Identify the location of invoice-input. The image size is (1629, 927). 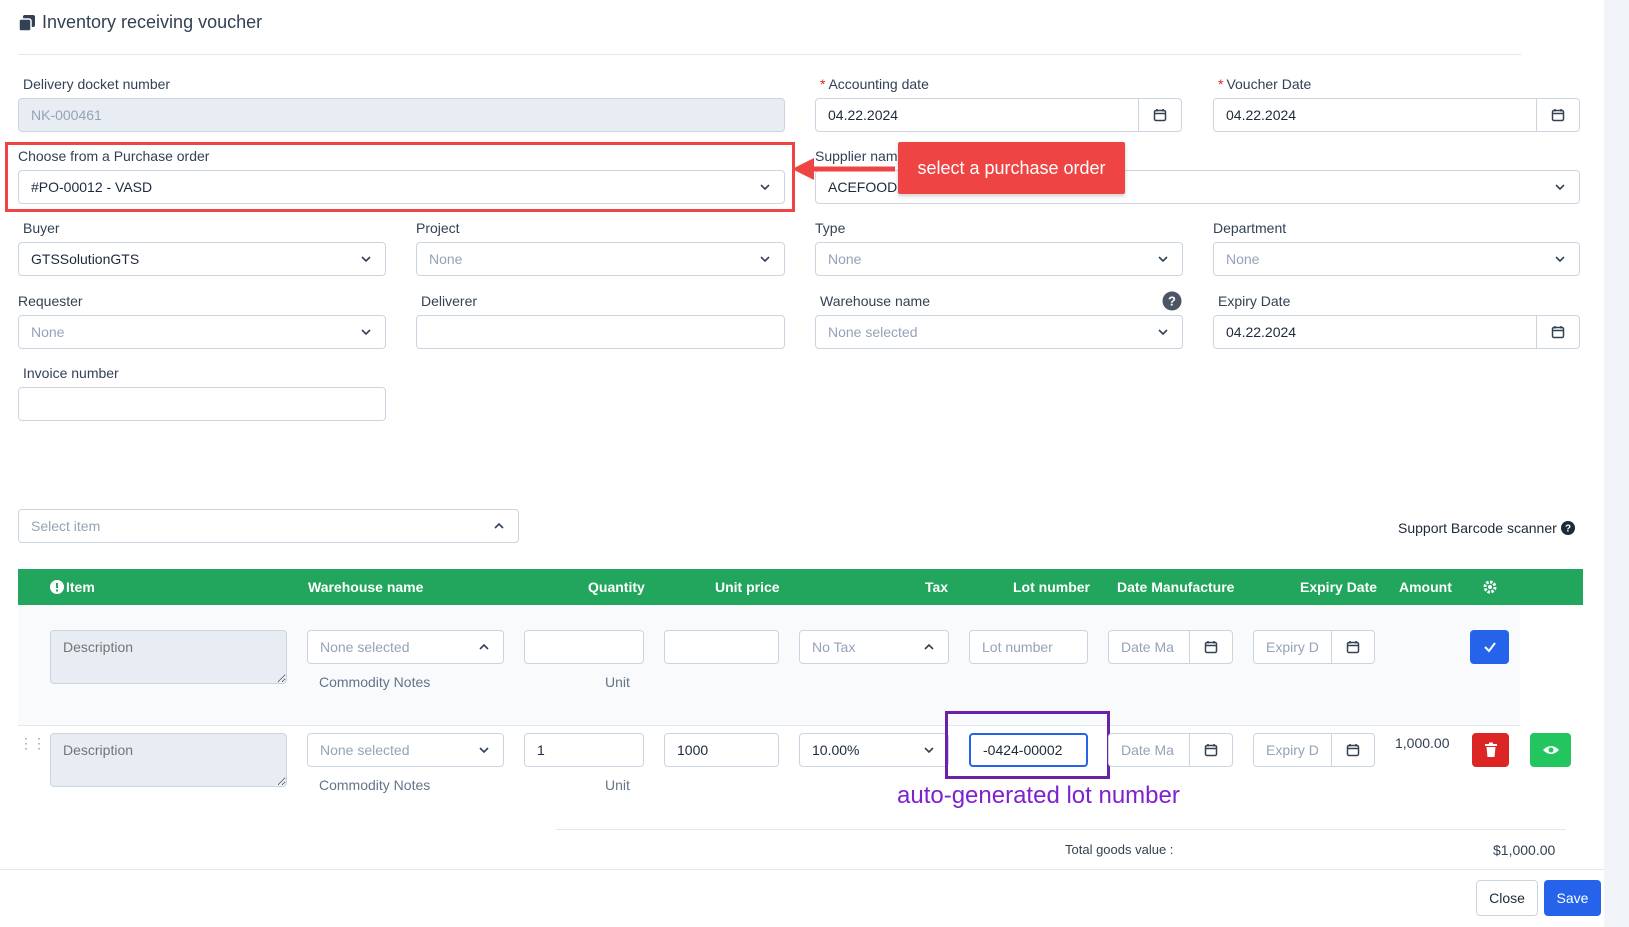
(202, 404).